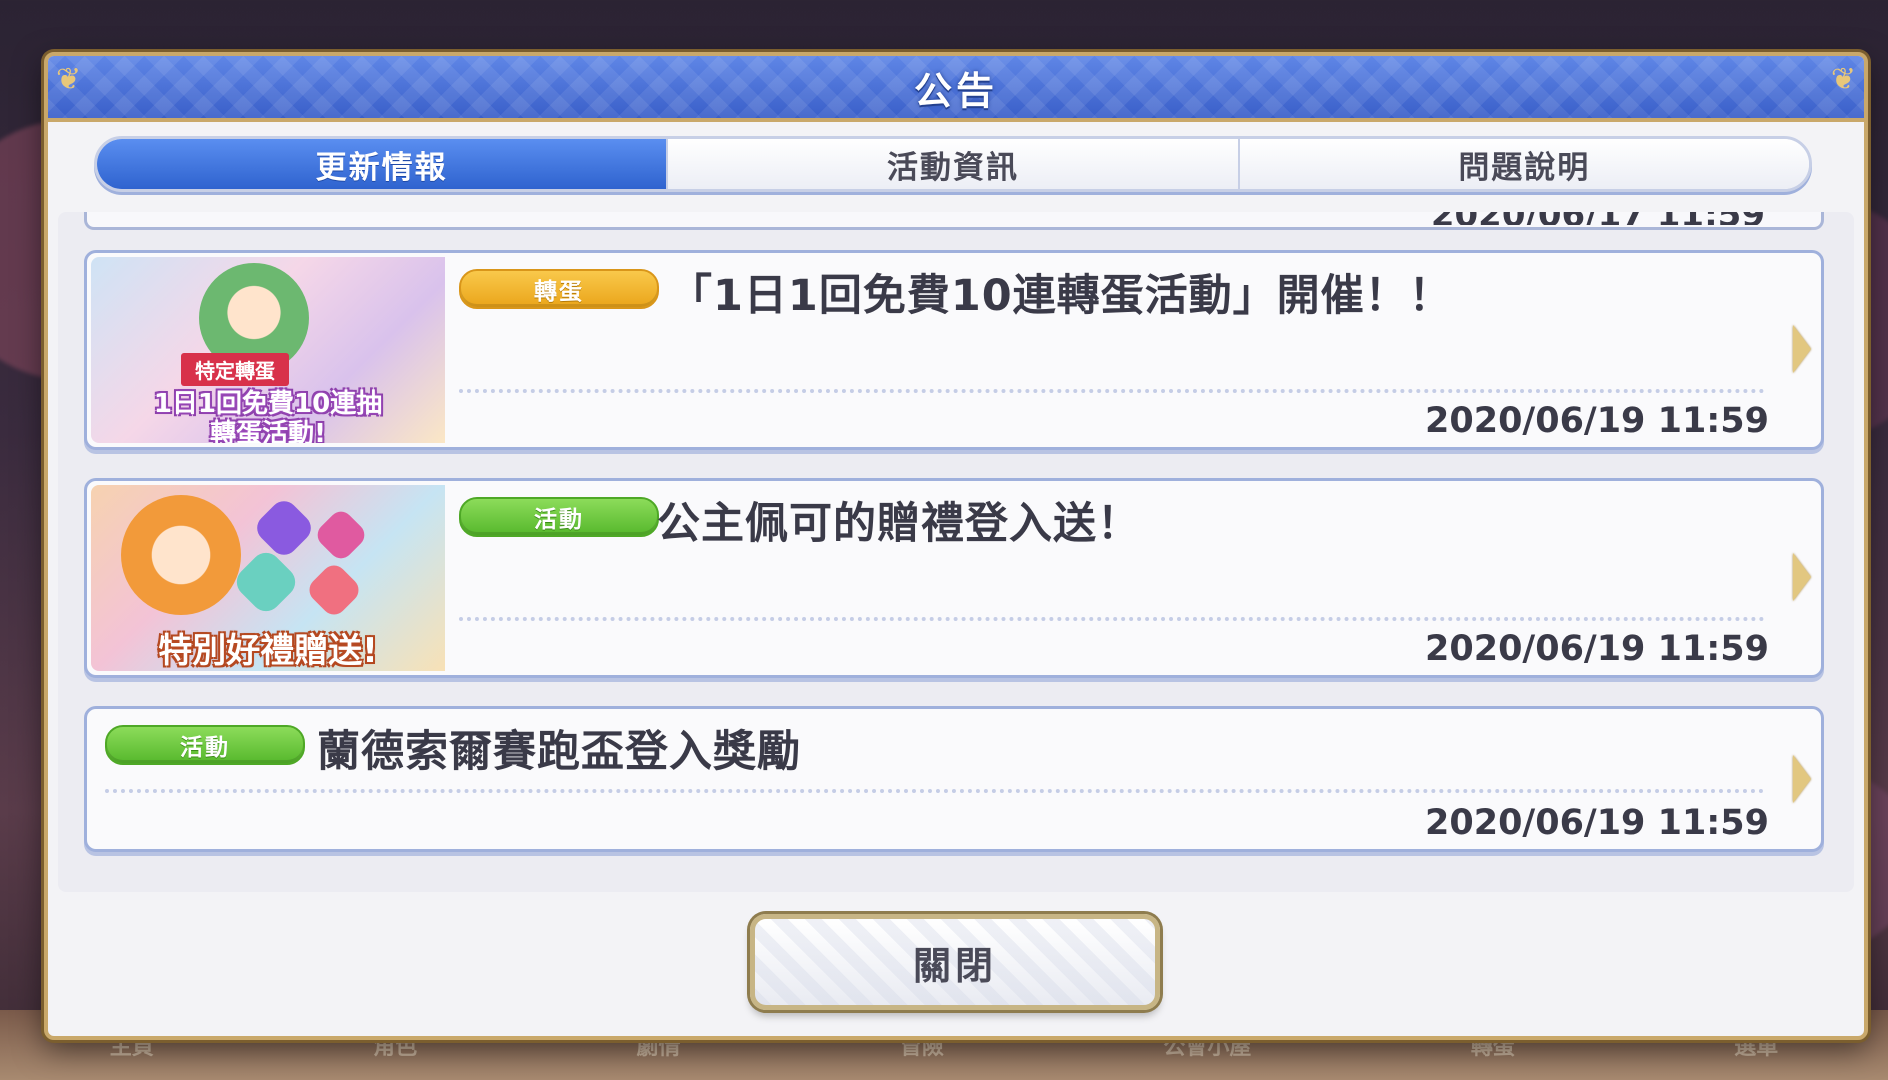 The width and height of the screenshot is (1888, 1080). What do you see at coordinates (559, 752) in the screenshot?
I see `announcement-title: 蘭德索爾賽跑盃登入獎勵` at bounding box center [559, 752].